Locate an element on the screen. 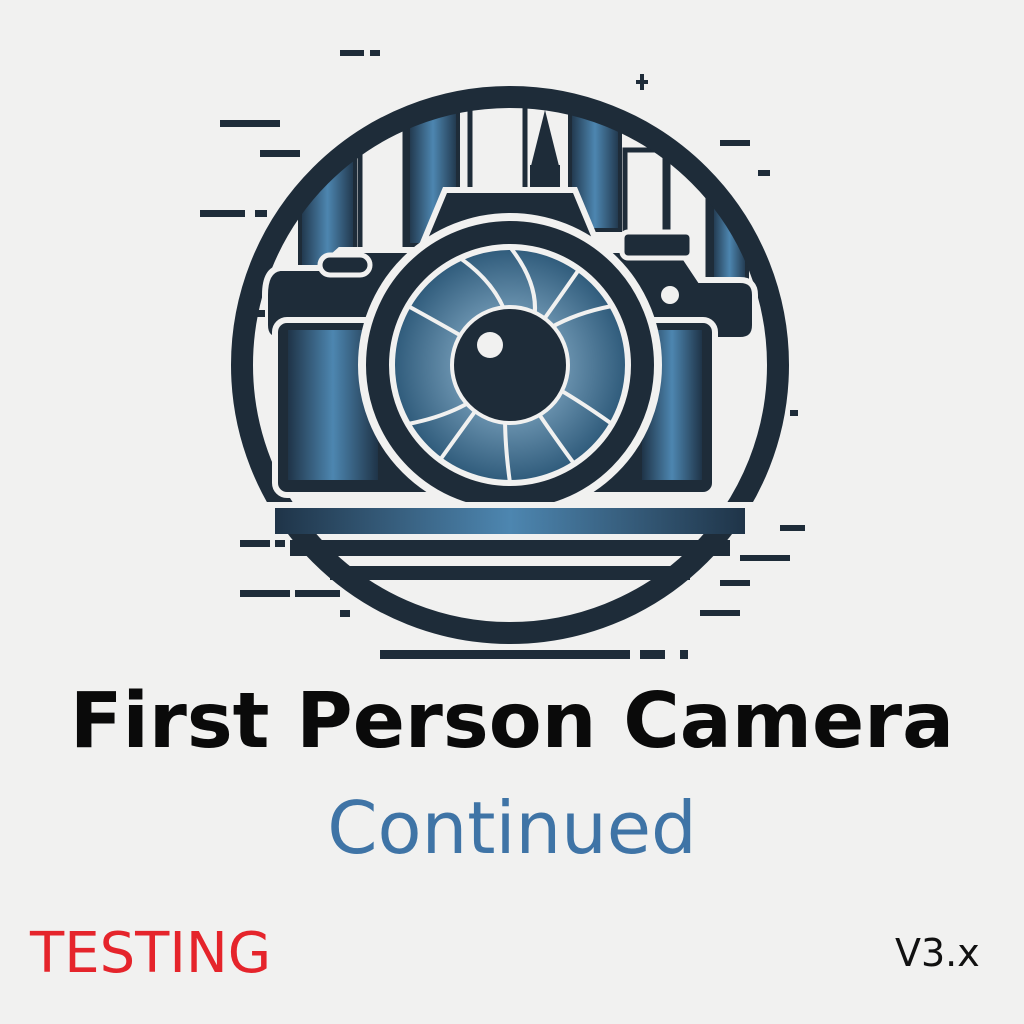 This screenshot has height=1024, width=1024. status-badge: TESTING is located at coordinates (151, 953).